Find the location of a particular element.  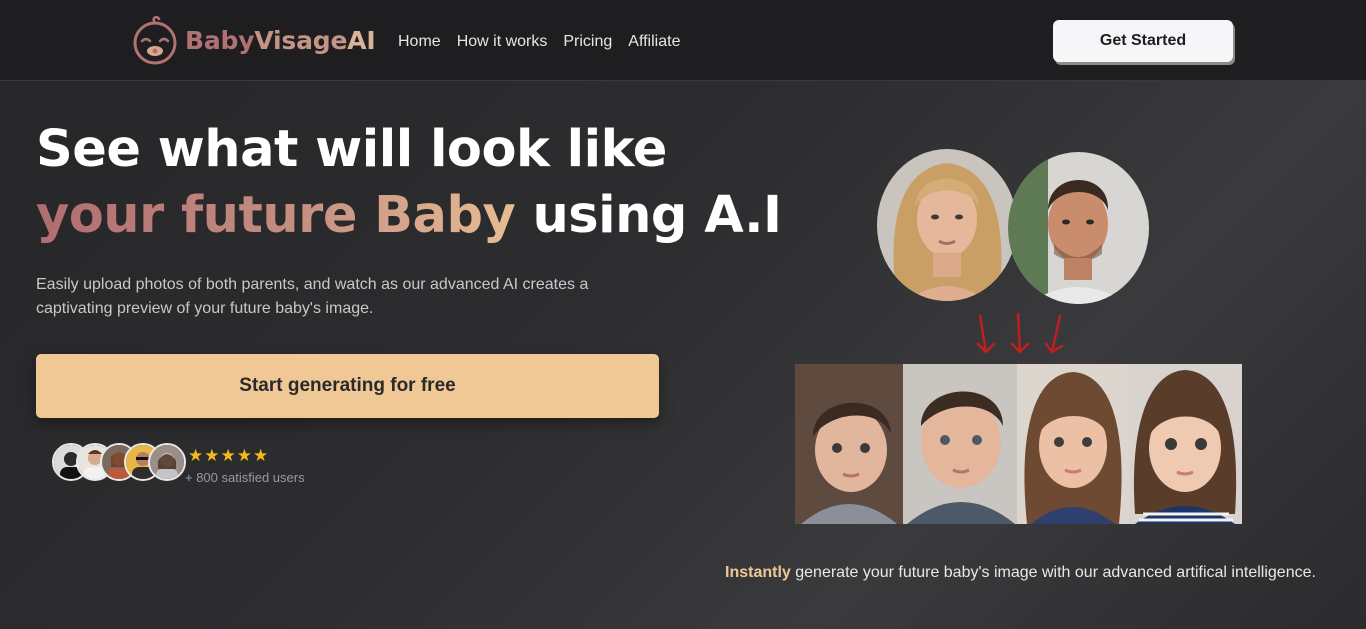

baby-girl-2-photo is located at coordinates (1185, 444).